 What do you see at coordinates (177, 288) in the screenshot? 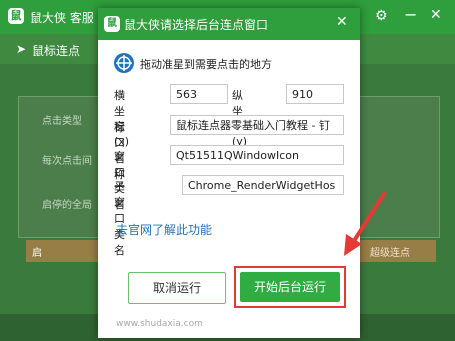
I see `cancel-run-button: 取消运行` at bounding box center [177, 288].